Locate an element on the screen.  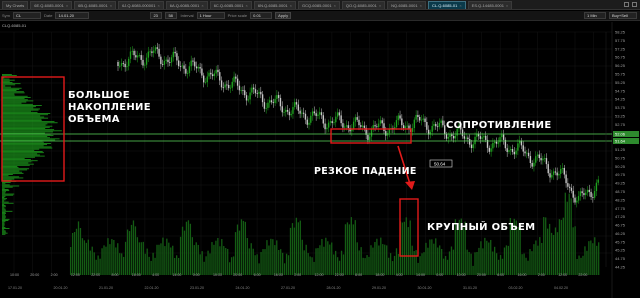
timeframe-select: 1 Min is located at coordinates (595, 15).